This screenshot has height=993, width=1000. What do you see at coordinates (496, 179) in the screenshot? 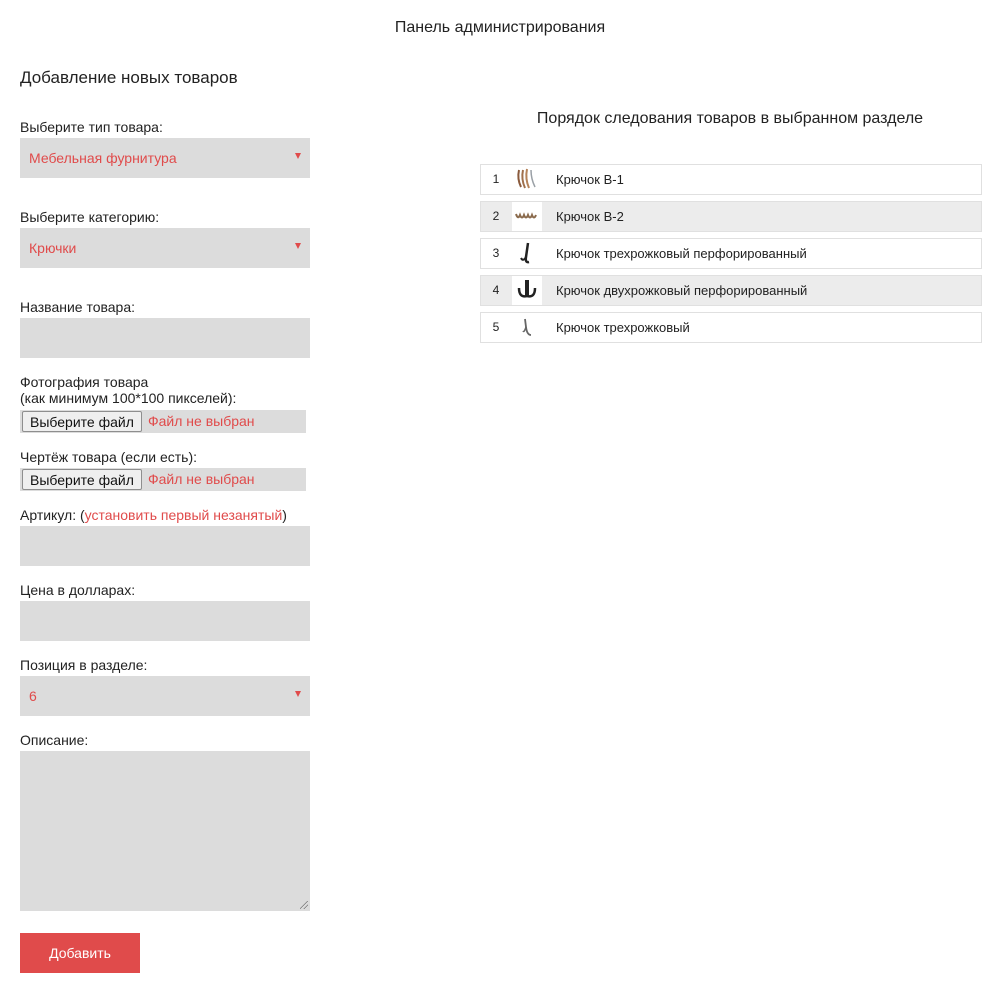
I see `order-item-number: 1` at bounding box center [496, 179].